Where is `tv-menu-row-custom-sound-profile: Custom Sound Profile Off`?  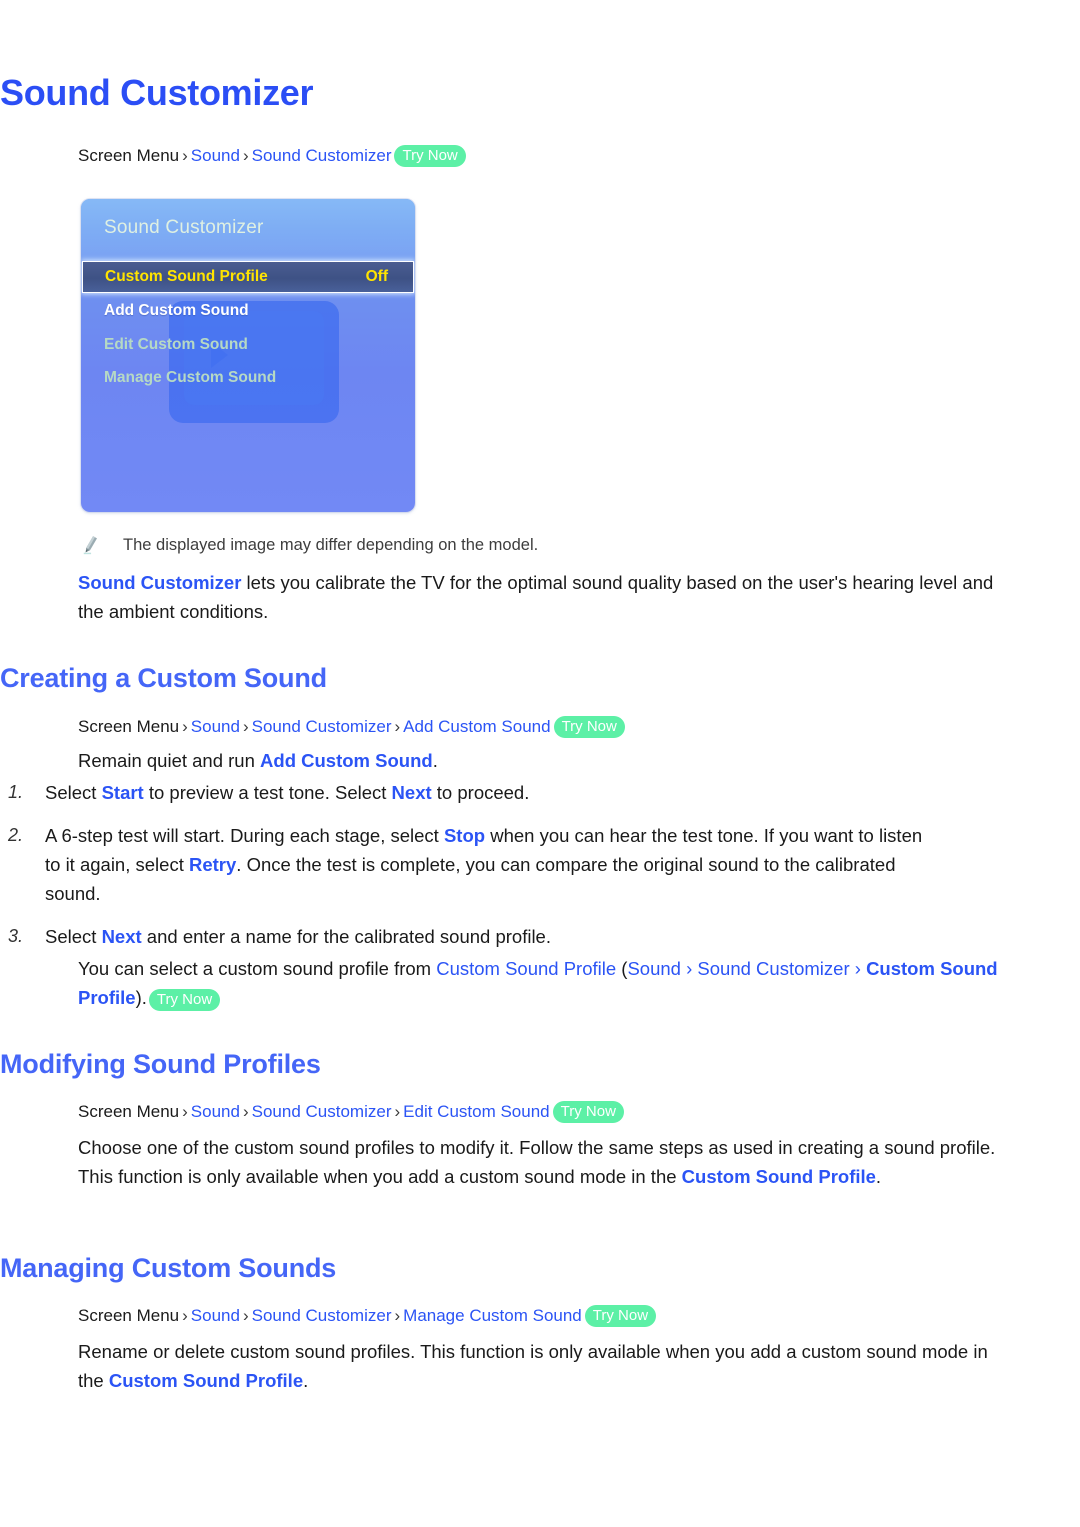
tv-menu-row-custom-sound-profile: Custom Sound Profile Off is located at coordinates (248, 277).